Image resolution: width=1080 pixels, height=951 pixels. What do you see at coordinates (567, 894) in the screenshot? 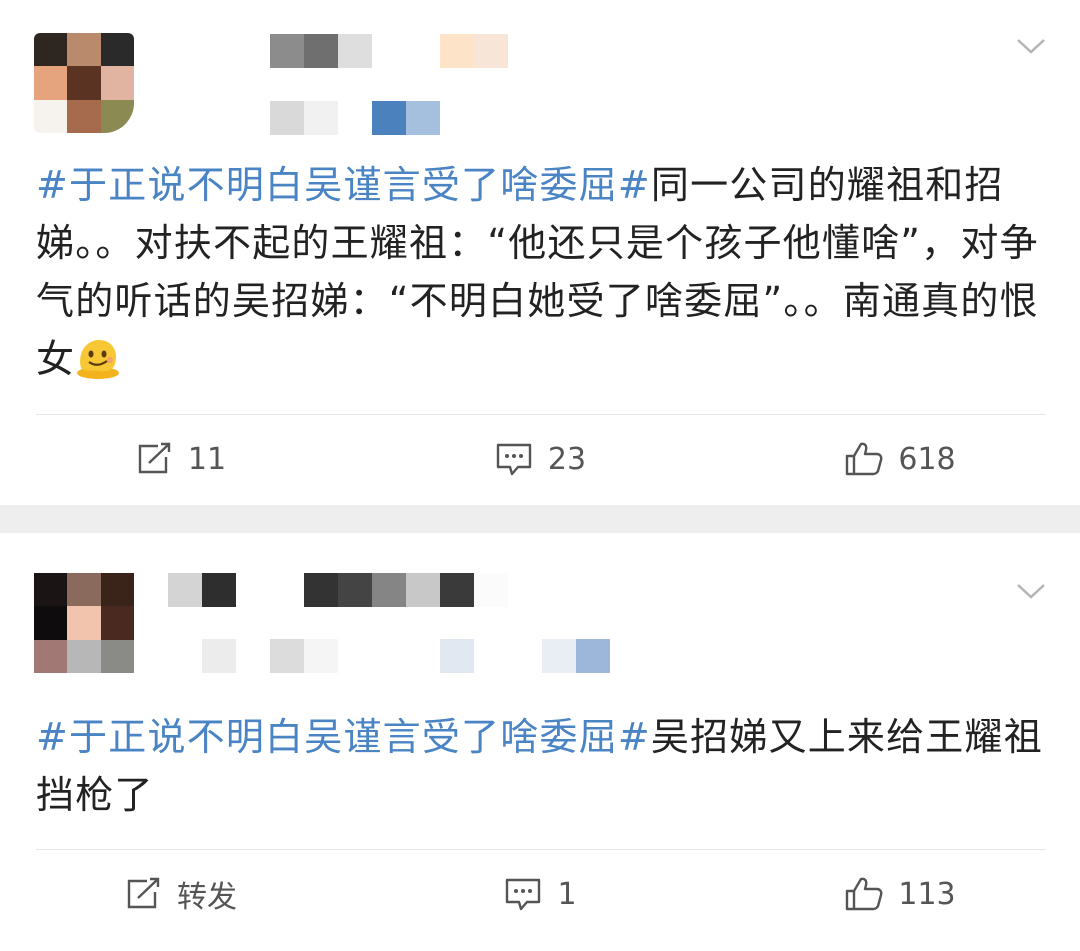
I see `comment-count: 1` at bounding box center [567, 894].